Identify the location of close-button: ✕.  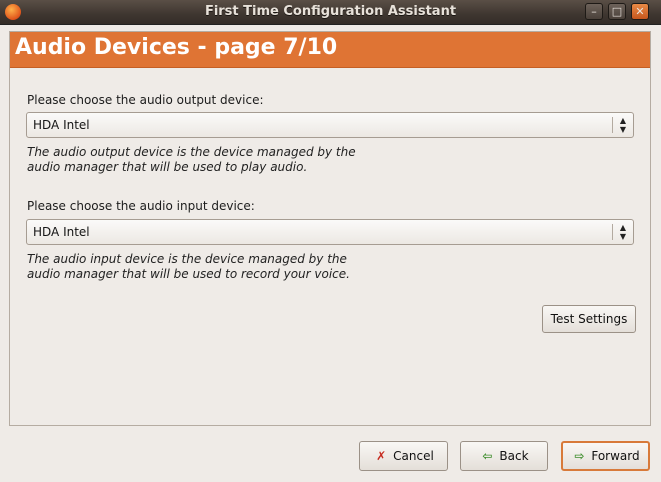
(640, 11).